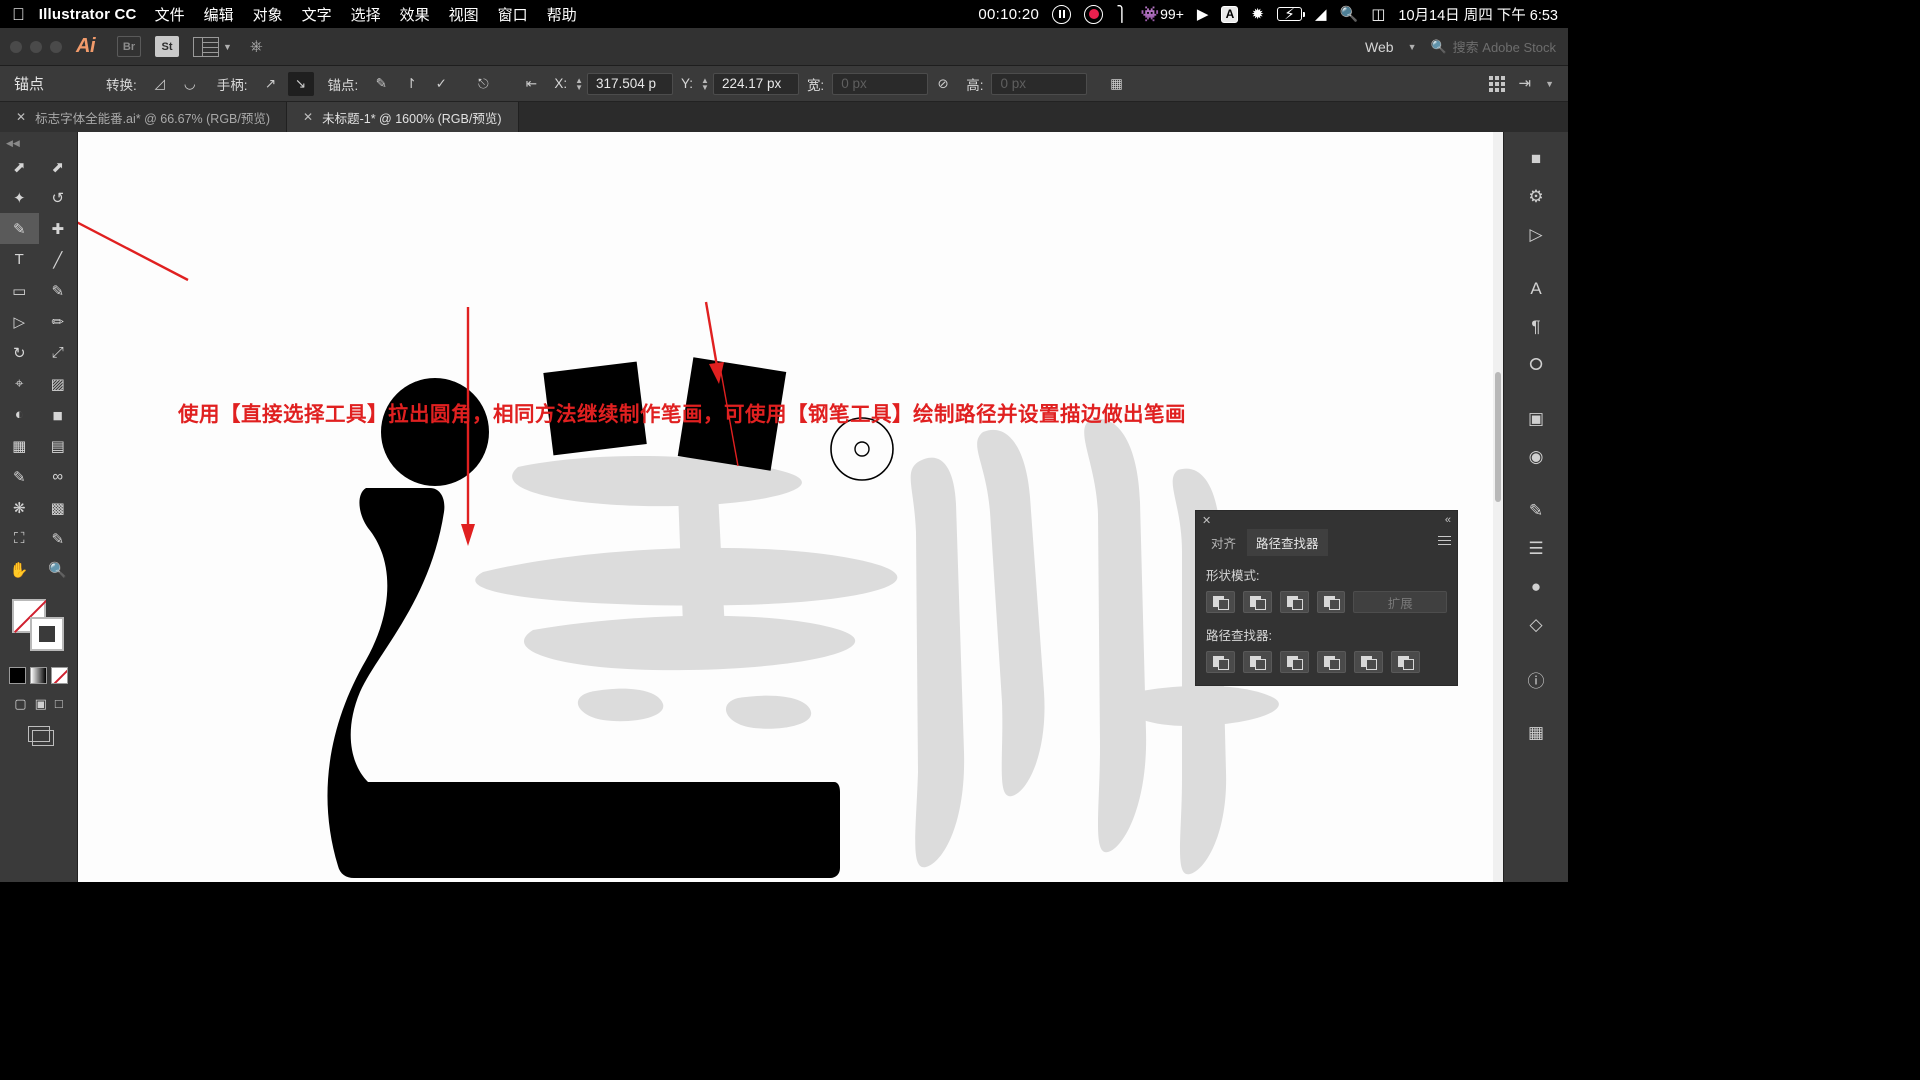 The width and height of the screenshot is (1920, 1080). I want to click on menu-file: 文件, so click(170, 14).